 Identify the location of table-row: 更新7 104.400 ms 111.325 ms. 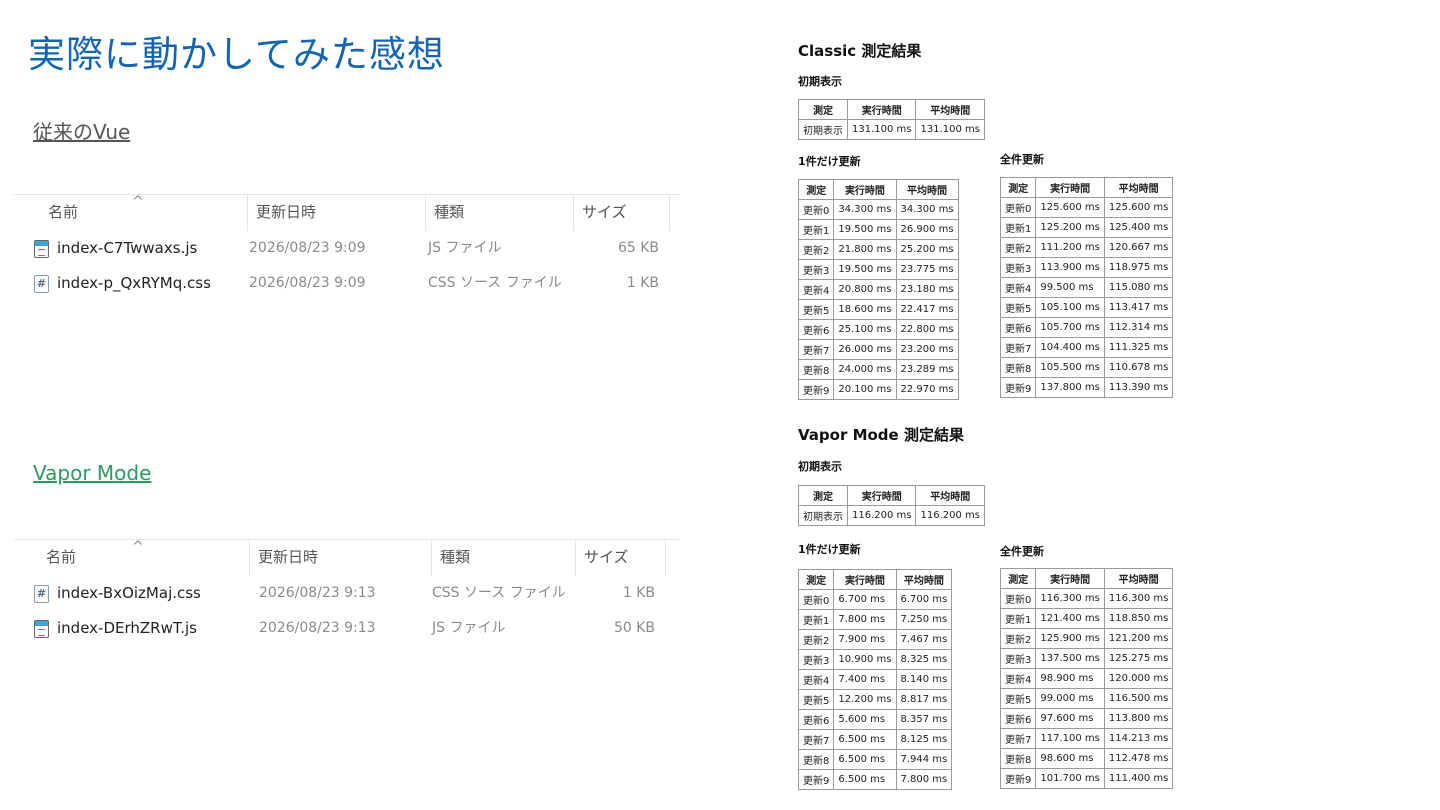
(1086, 347).